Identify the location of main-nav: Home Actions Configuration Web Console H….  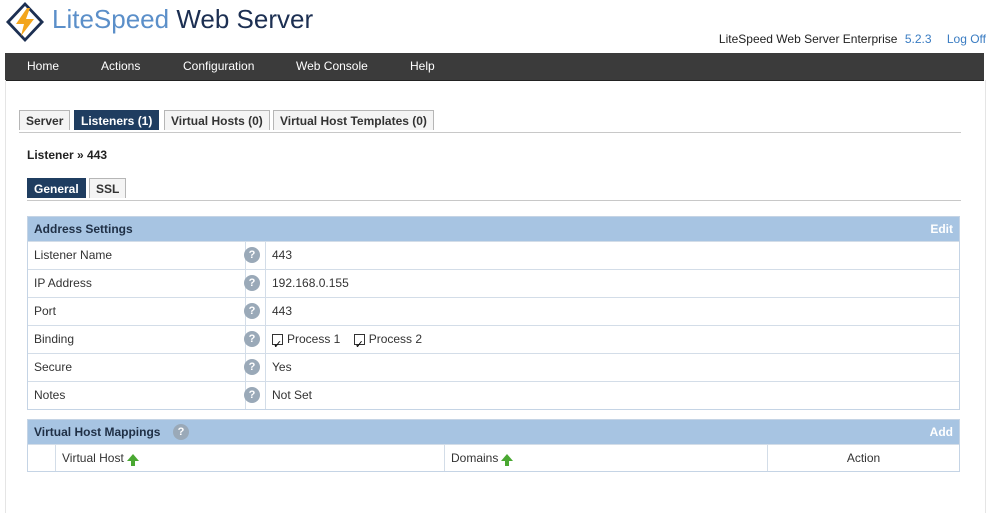
(494, 67).